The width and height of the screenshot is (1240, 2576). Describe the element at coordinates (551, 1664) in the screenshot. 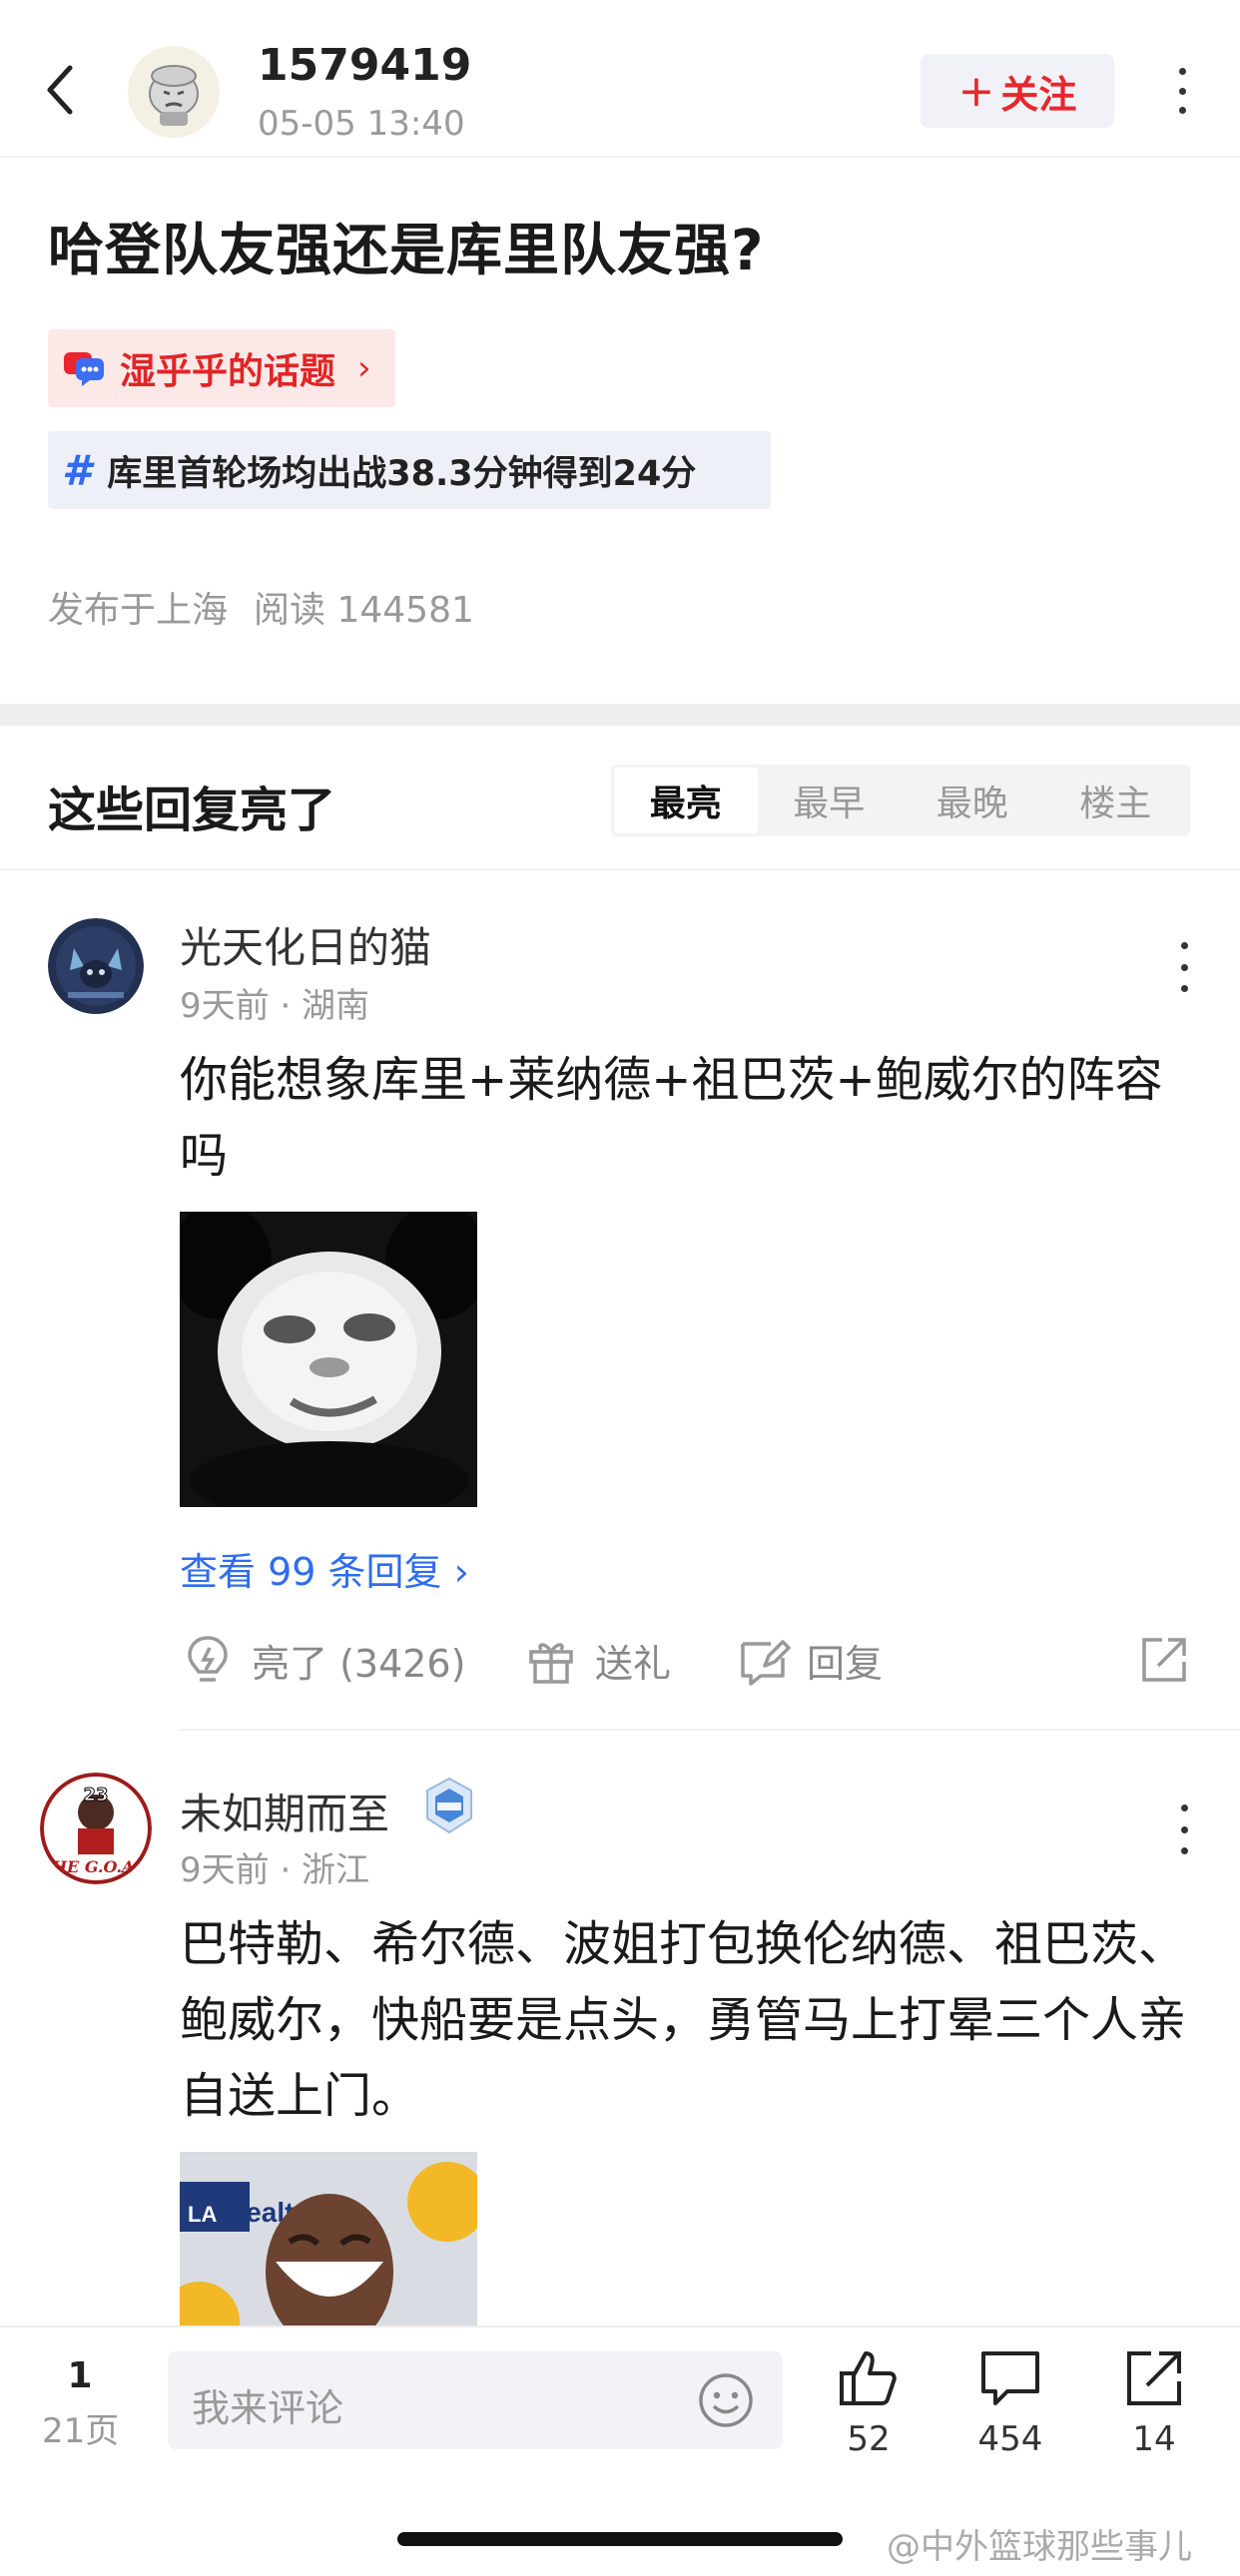

I see `gift-icon` at that location.